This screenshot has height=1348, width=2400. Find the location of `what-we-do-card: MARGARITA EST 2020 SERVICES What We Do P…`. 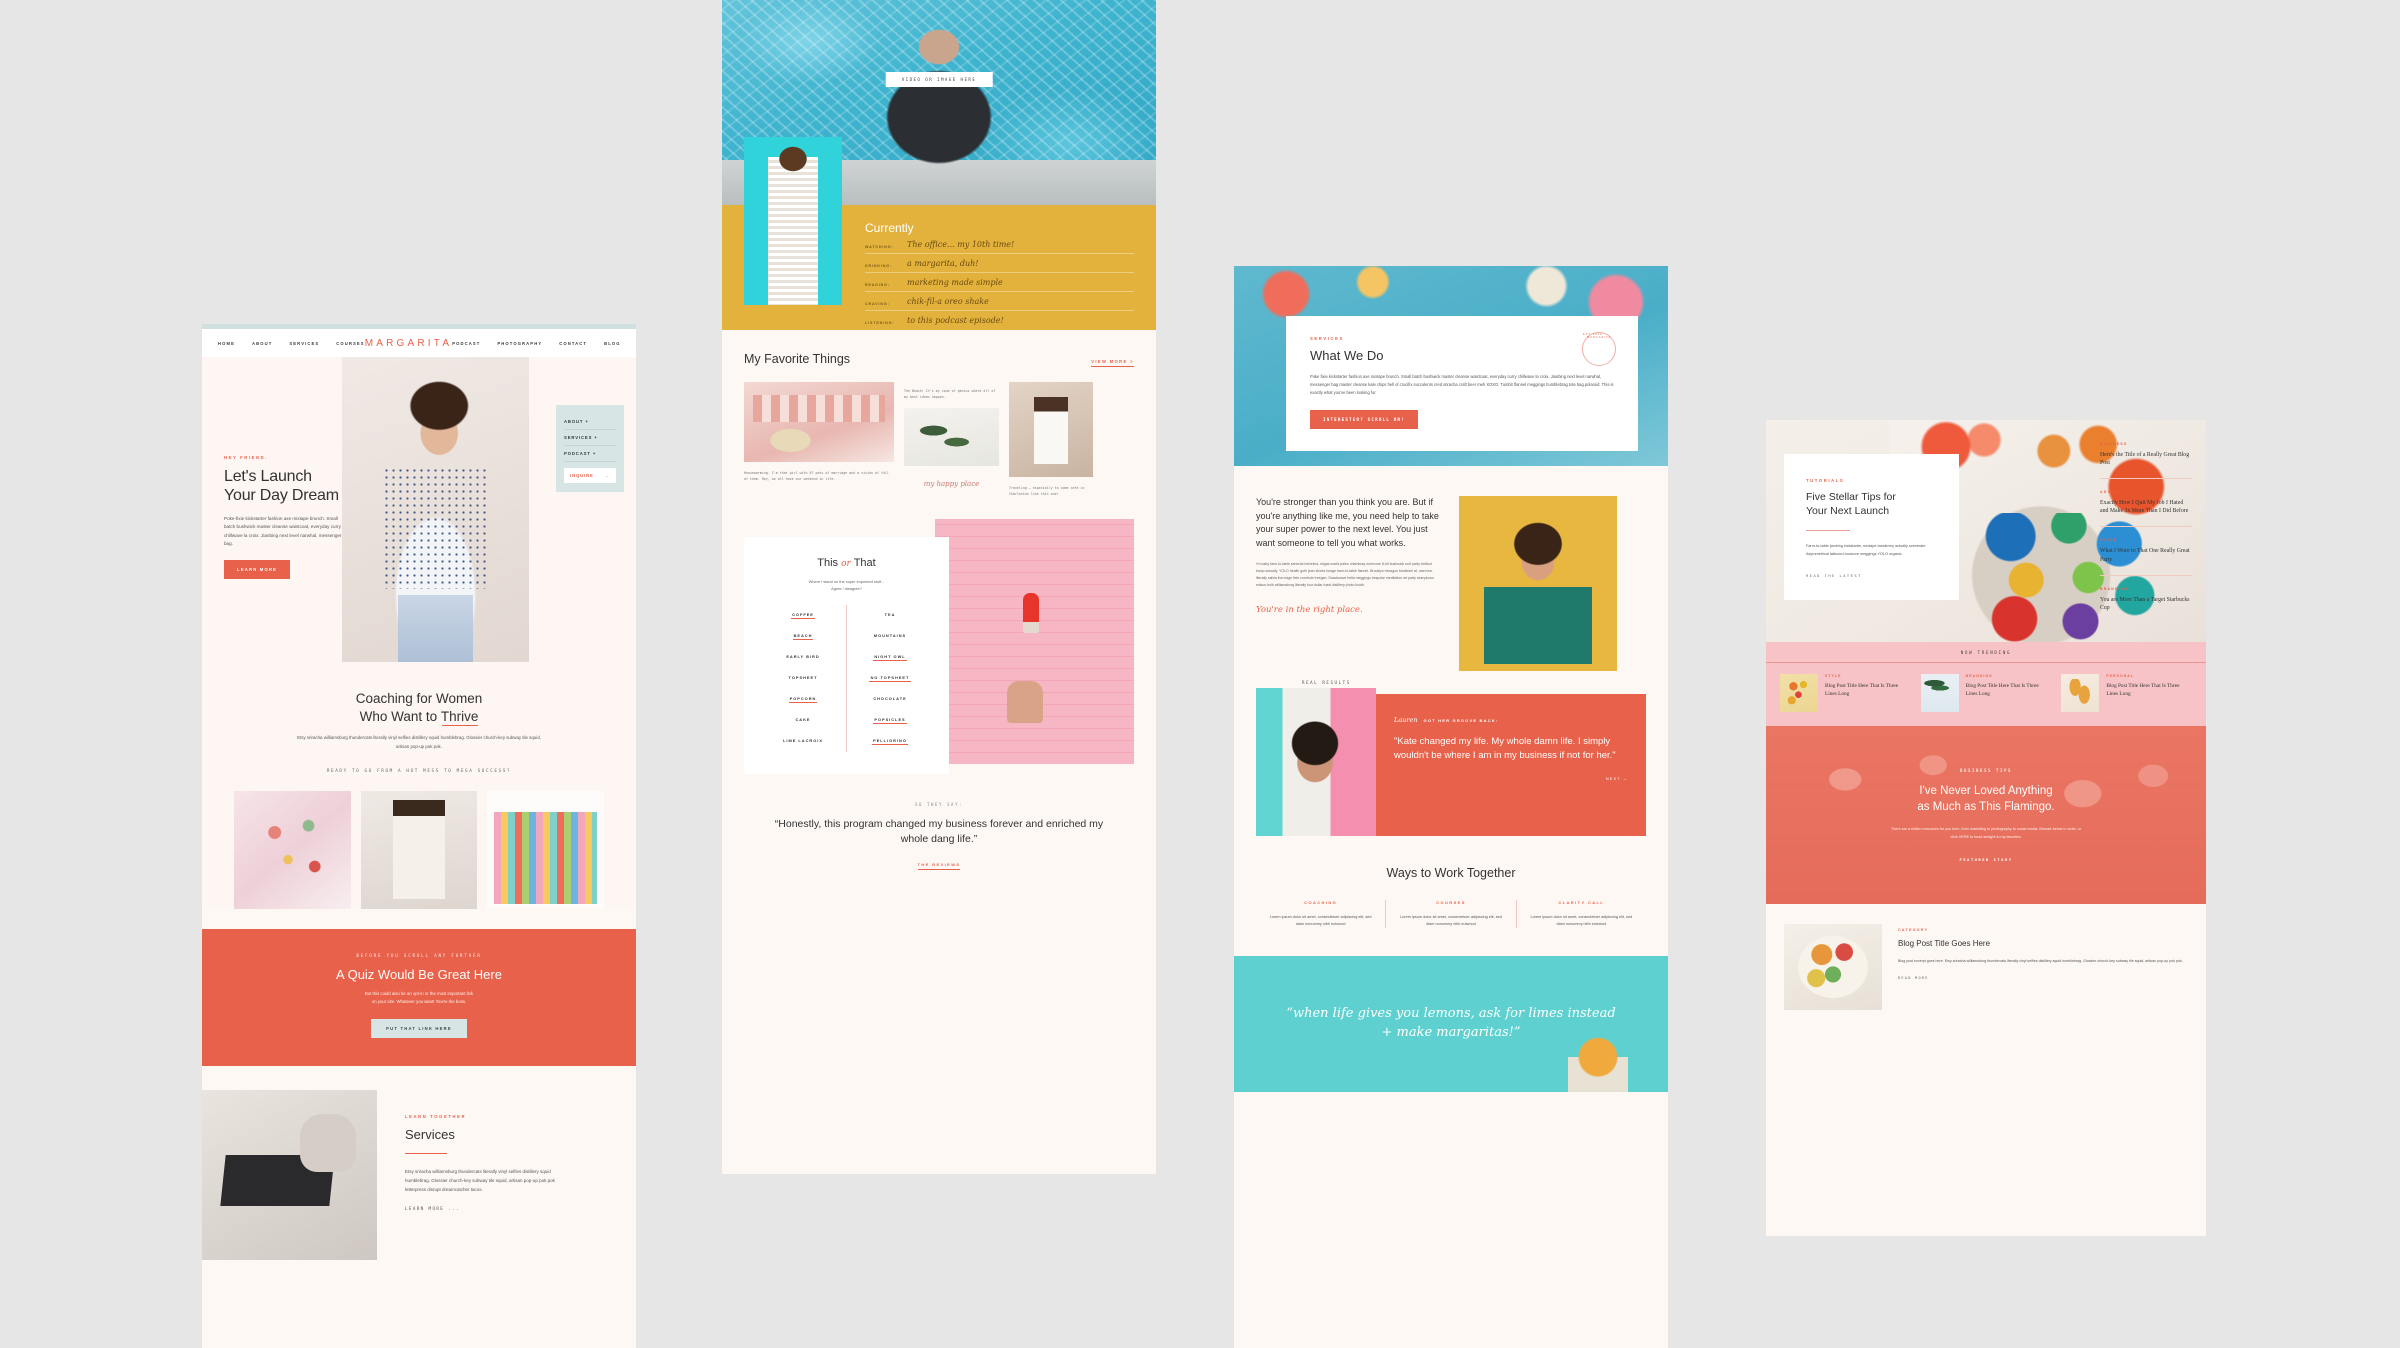

what-we-do-card: MARGARITA EST 2020 SERVICES What We Do P… is located at coordinates (1462, 383).